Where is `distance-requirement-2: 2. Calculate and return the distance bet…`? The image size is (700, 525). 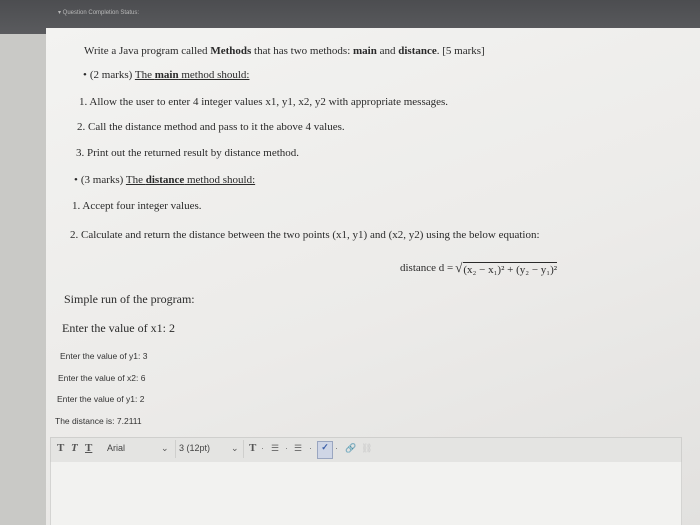 distance-requirement-2: 2. Calculate and return the distance bet… is located at coordinates (305, 235).